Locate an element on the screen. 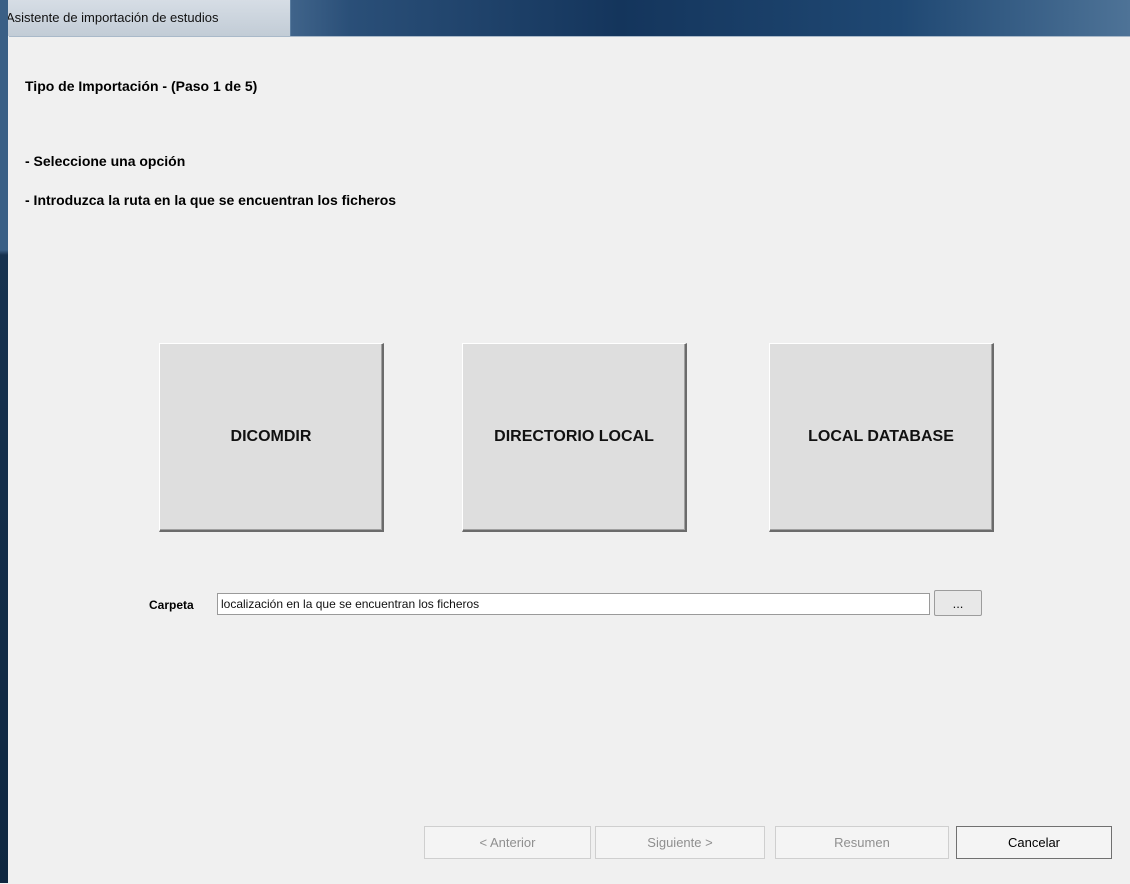 The height and width of the screenshot is (884, 1130). window-title: Asistente de importación de estudios is located at coordinates (112, 17).